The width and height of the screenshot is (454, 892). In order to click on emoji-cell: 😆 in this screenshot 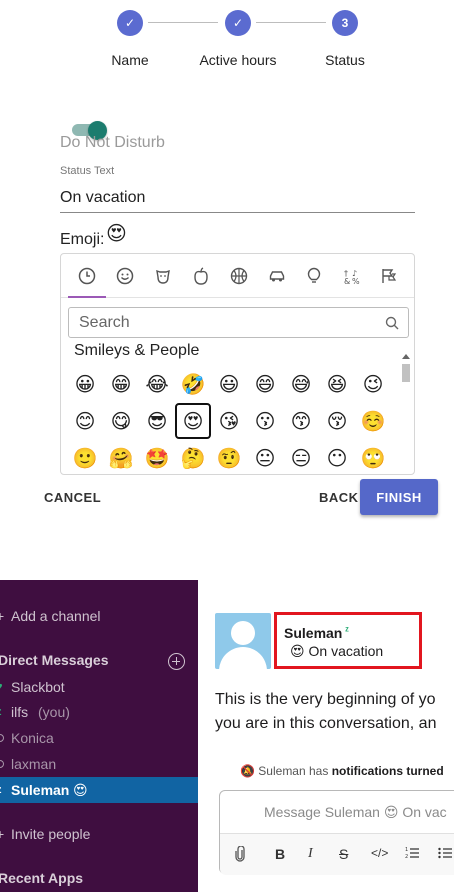, I will do `click(337, 384)`.